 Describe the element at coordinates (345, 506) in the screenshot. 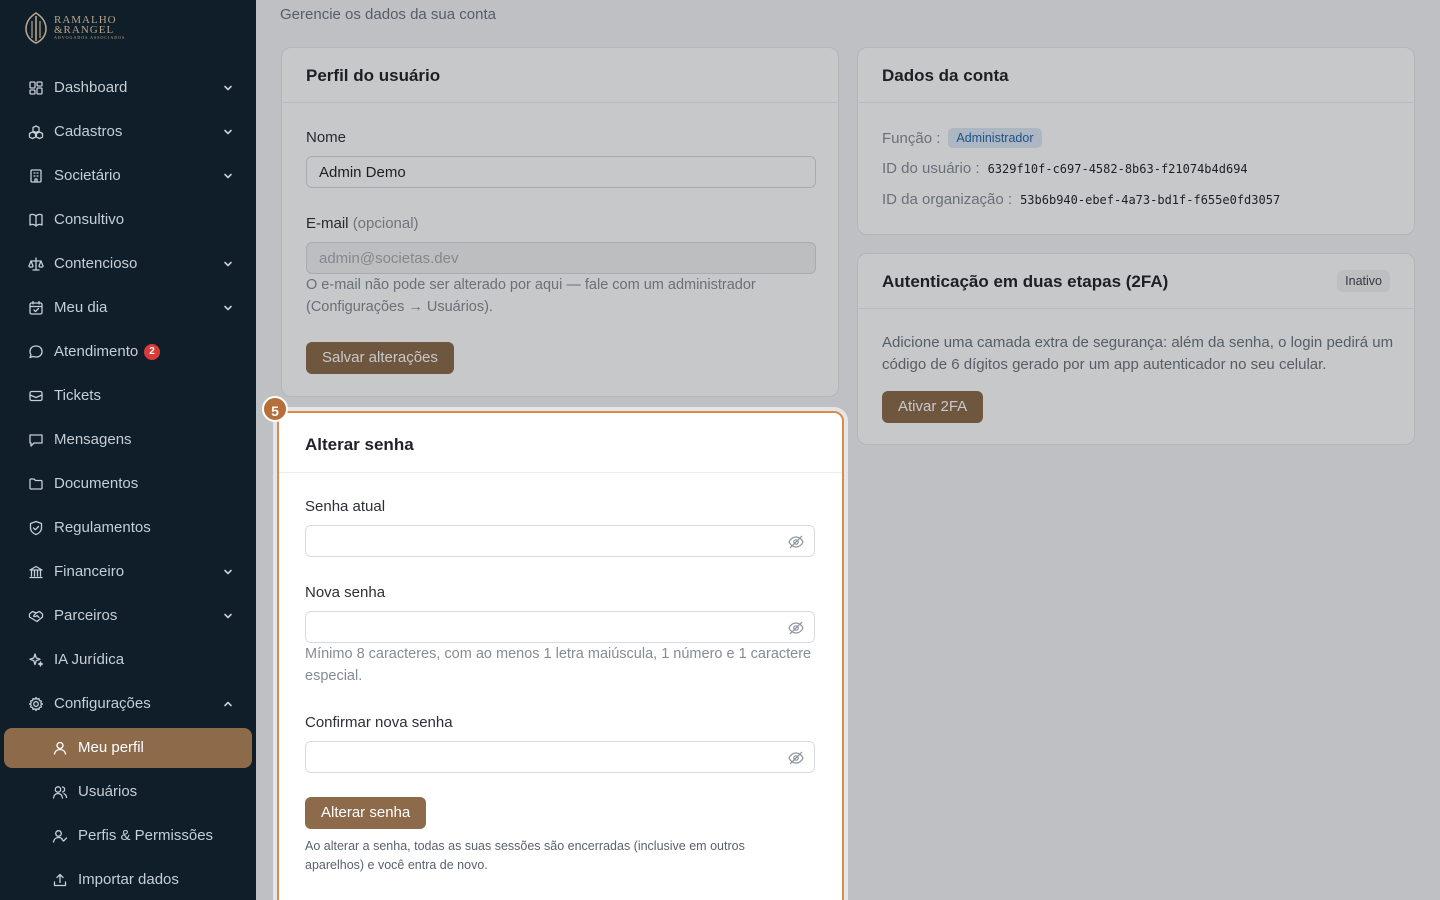

I see `current-password-label: Senha atual` at that location.